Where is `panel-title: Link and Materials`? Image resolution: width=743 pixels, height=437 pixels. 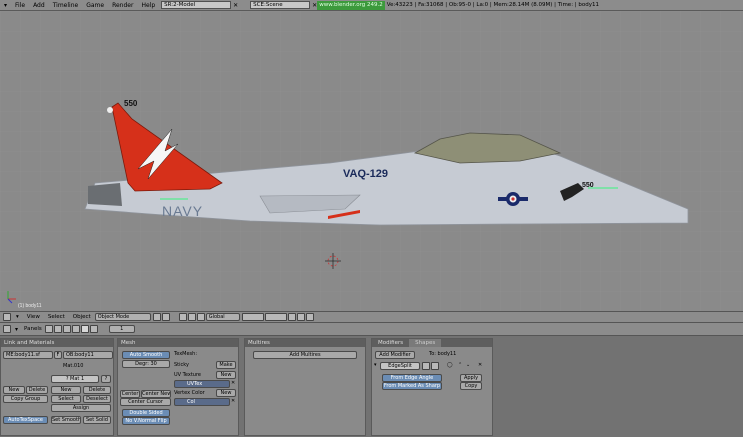 panel-title: Link and Materials is located at coordinates (57, 343).